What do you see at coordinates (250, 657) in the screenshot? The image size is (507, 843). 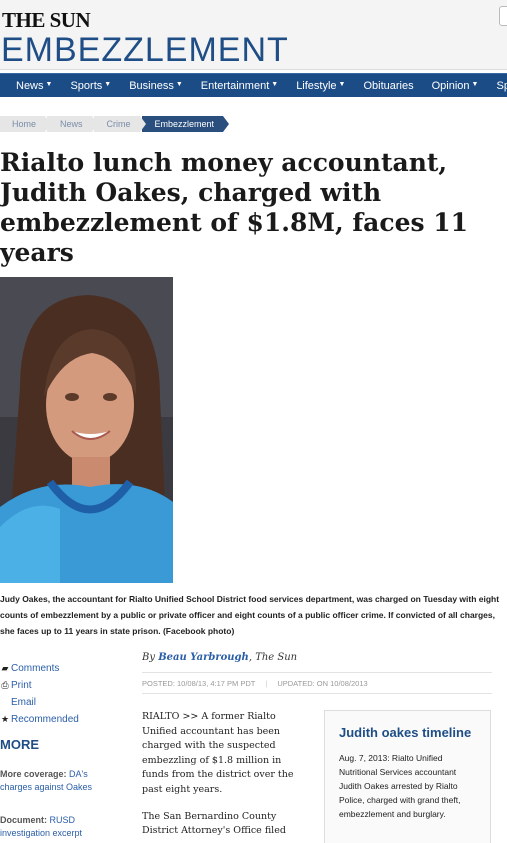 I see `byline-comma: ,` at bounding box center [250, 657].